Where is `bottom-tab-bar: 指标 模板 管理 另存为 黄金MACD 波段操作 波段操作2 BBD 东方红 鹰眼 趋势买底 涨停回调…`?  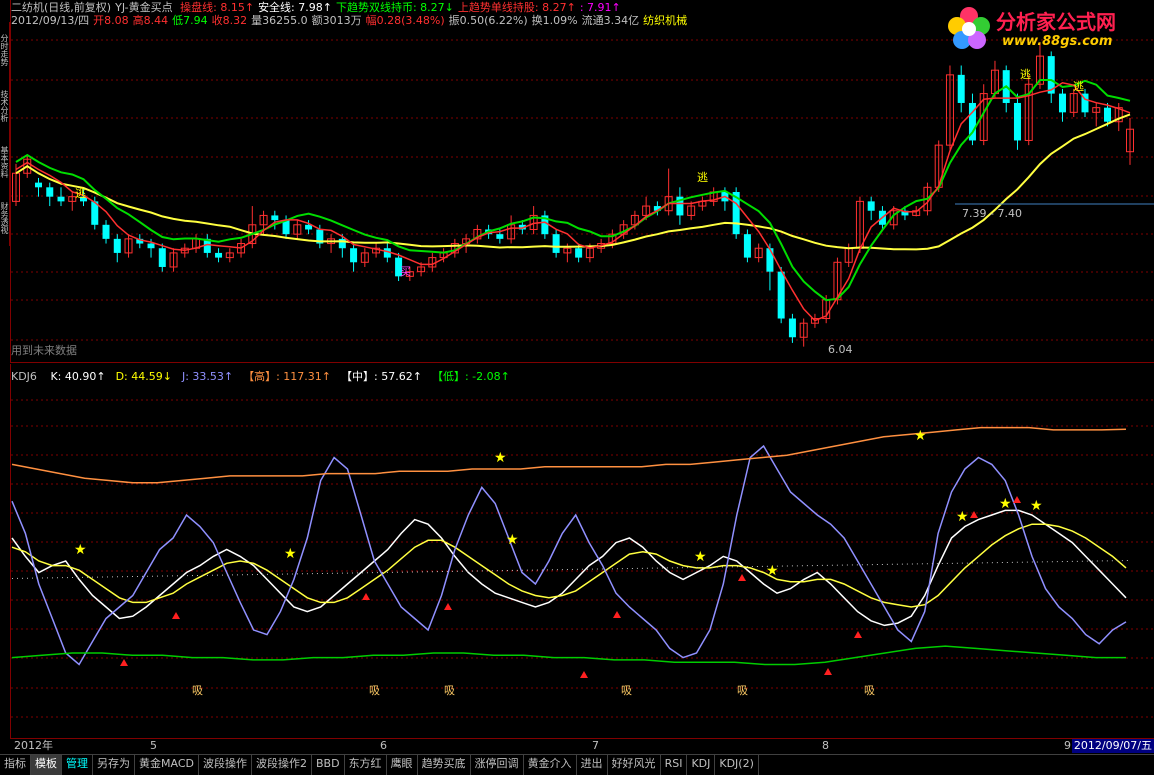 bottom-tab-bar: 指标 模板 管理 另存为 黄金MACD 波段操作 波段操作2 BBD 东方红 鹰眼 趋势买底 涨停回调… is located at coordinates (577, 764).